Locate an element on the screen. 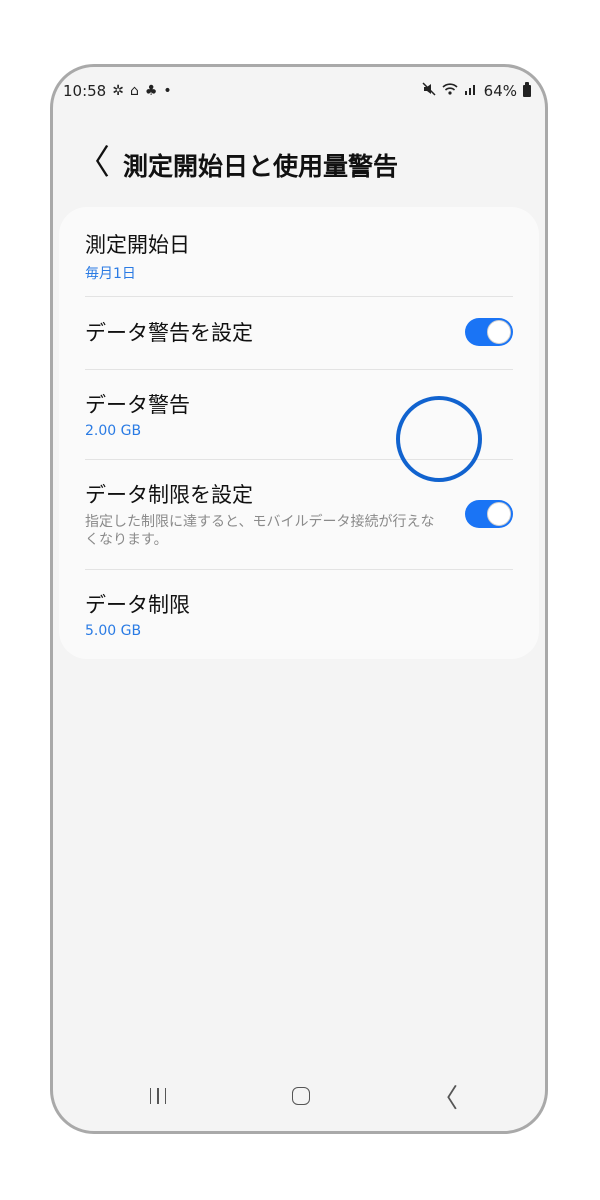 This screenshot has height=1200, width=600. mute-icon is located at coordinates (429, 91).